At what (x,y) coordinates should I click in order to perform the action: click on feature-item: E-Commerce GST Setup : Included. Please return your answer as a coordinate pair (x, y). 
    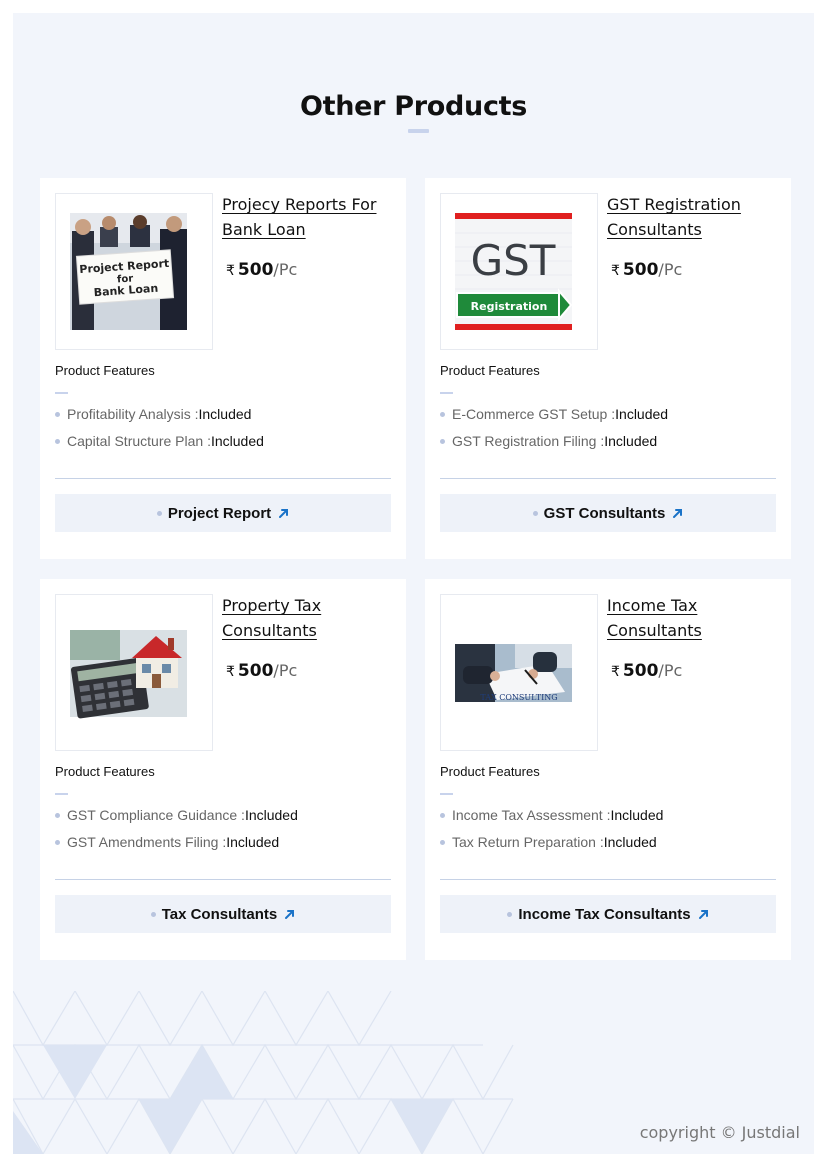
    Looking at the image, I should click on (554, 414).